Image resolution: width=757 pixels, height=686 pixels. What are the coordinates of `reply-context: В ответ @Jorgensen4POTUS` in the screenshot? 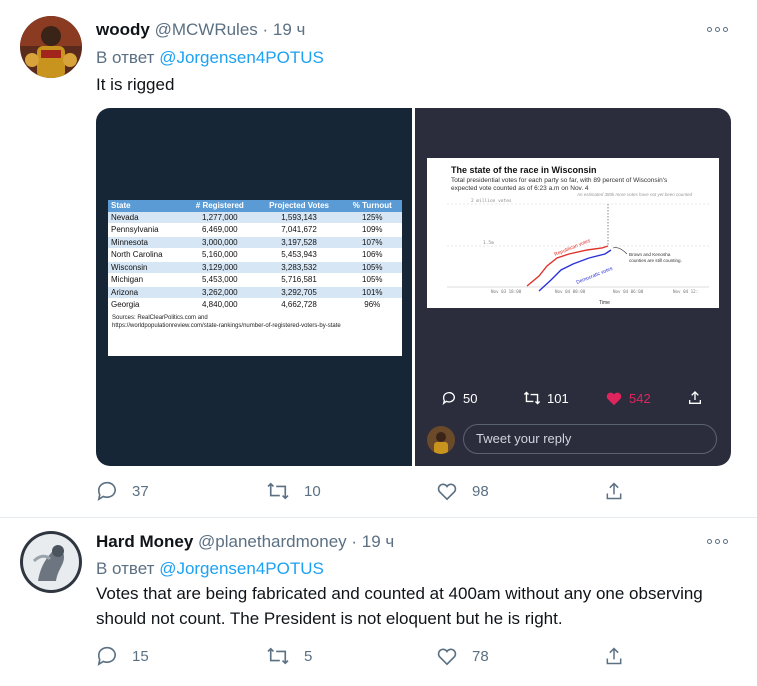 It's located at (210, 569).